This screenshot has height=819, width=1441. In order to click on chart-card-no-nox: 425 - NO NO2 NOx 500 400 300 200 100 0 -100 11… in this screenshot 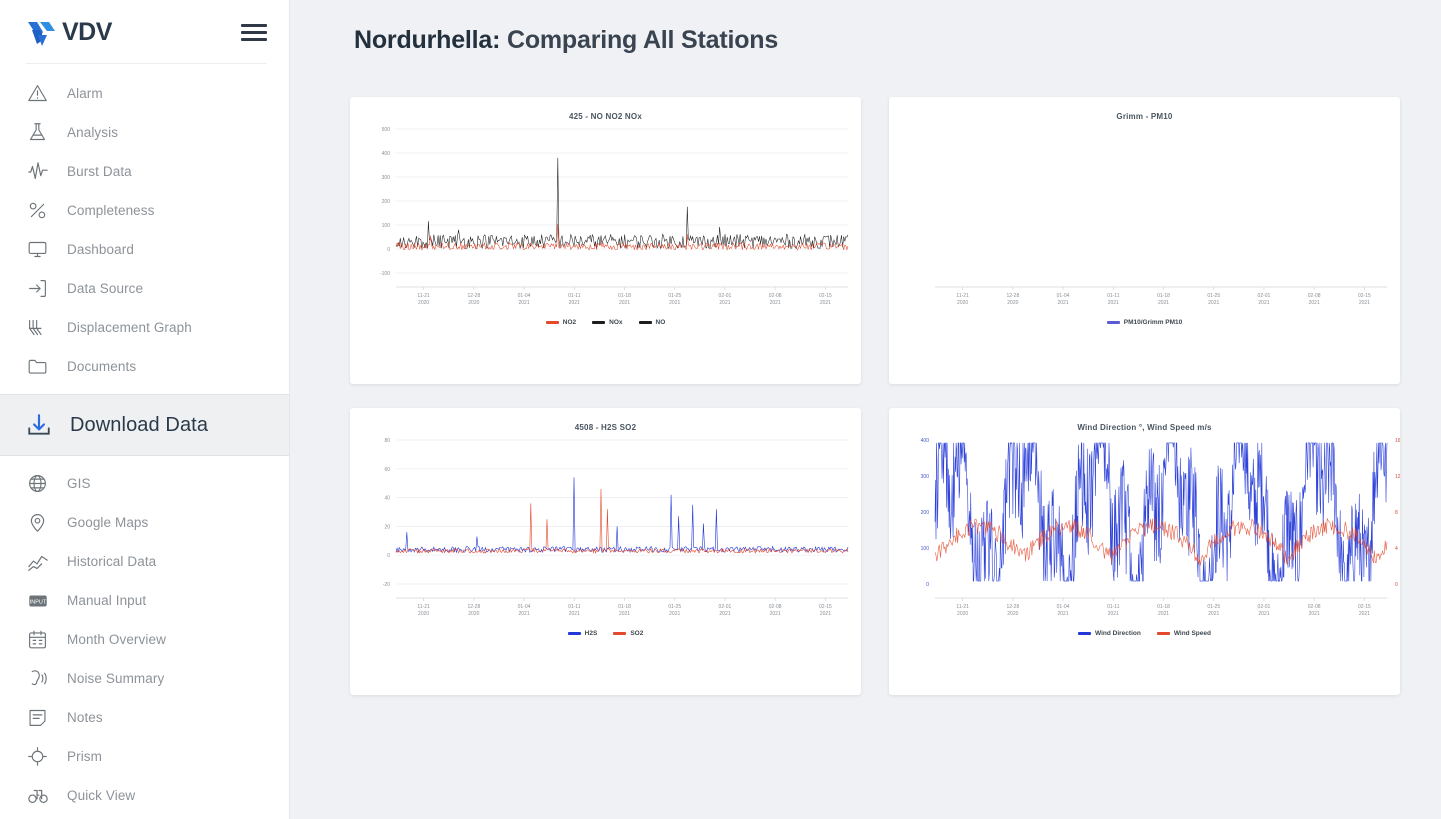, I will do `click(605, 240)`.